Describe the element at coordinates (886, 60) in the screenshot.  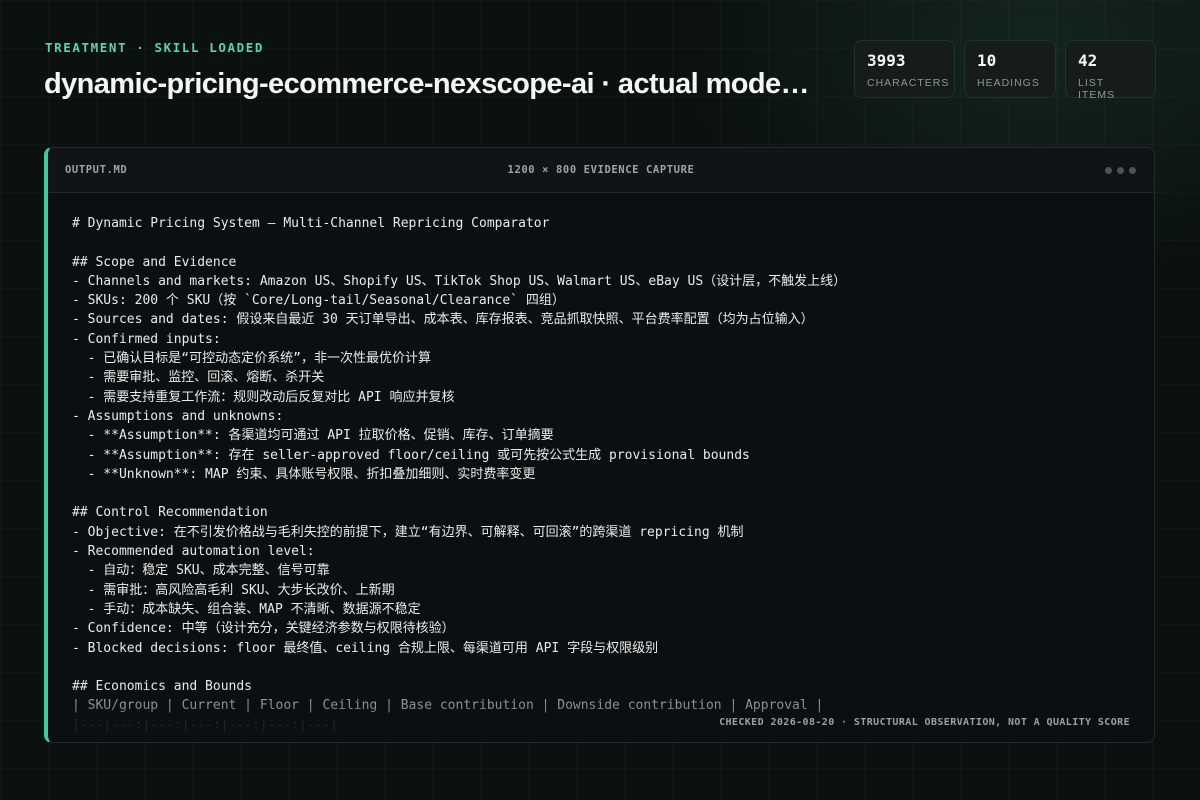
I see `stat-value: 3993` at that location.